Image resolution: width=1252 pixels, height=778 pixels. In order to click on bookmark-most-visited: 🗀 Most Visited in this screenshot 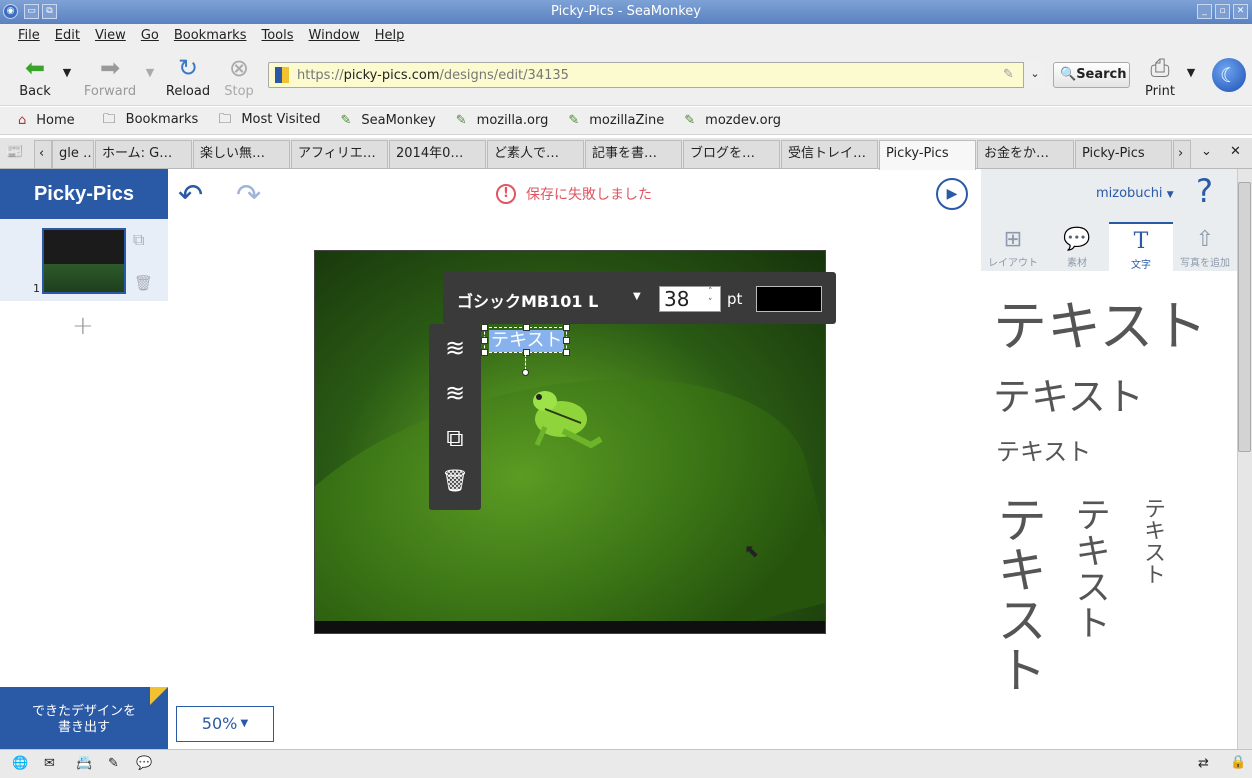, I will do `click(274, 121)`.